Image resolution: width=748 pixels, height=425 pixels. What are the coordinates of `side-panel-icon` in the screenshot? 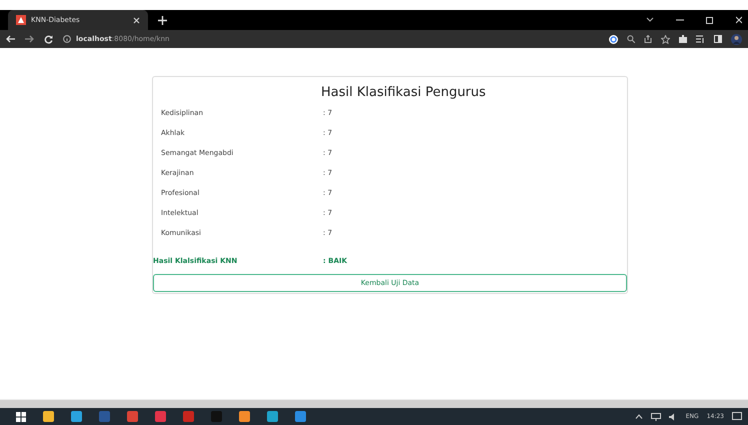 It's located at (718, 39).